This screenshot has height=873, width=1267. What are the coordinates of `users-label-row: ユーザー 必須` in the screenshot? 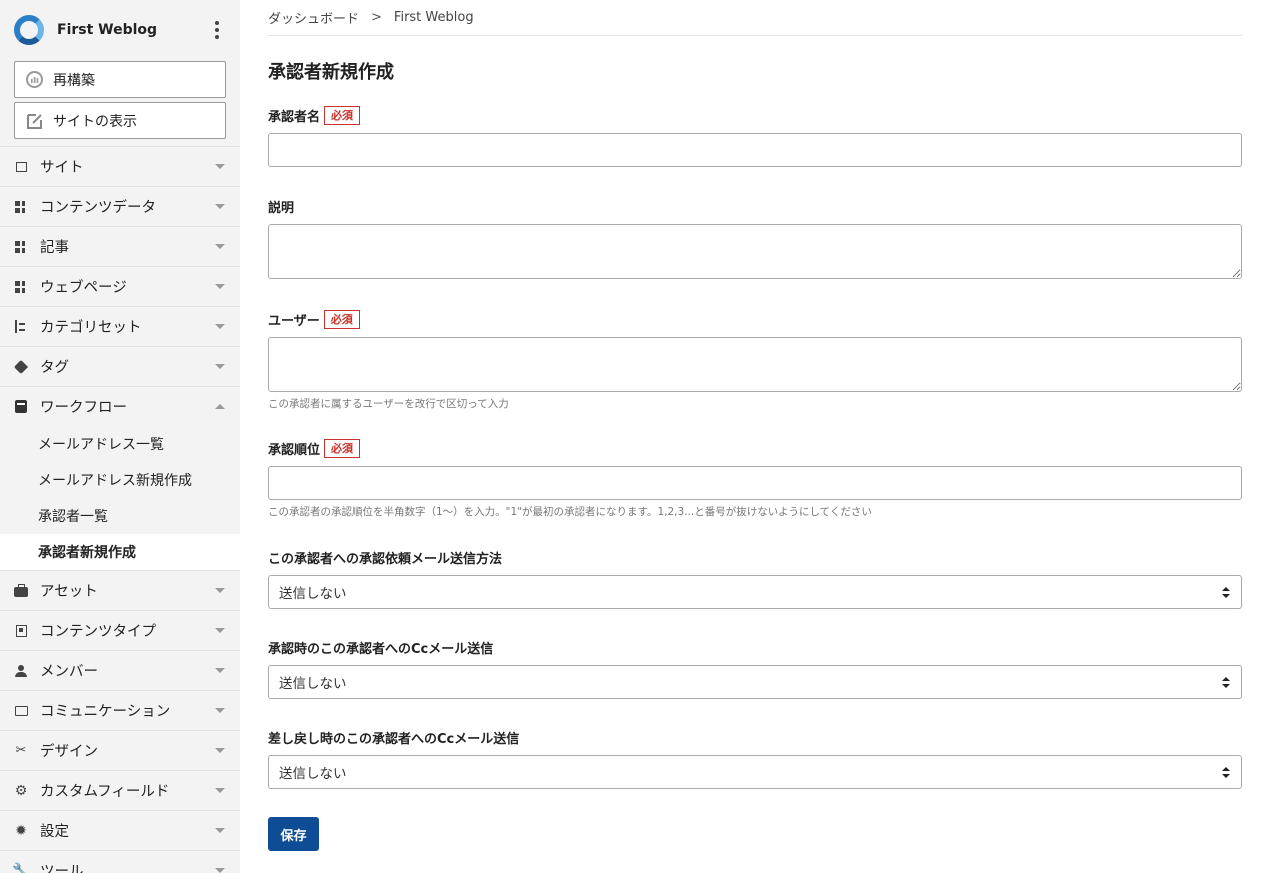 It's located at (755, 319).